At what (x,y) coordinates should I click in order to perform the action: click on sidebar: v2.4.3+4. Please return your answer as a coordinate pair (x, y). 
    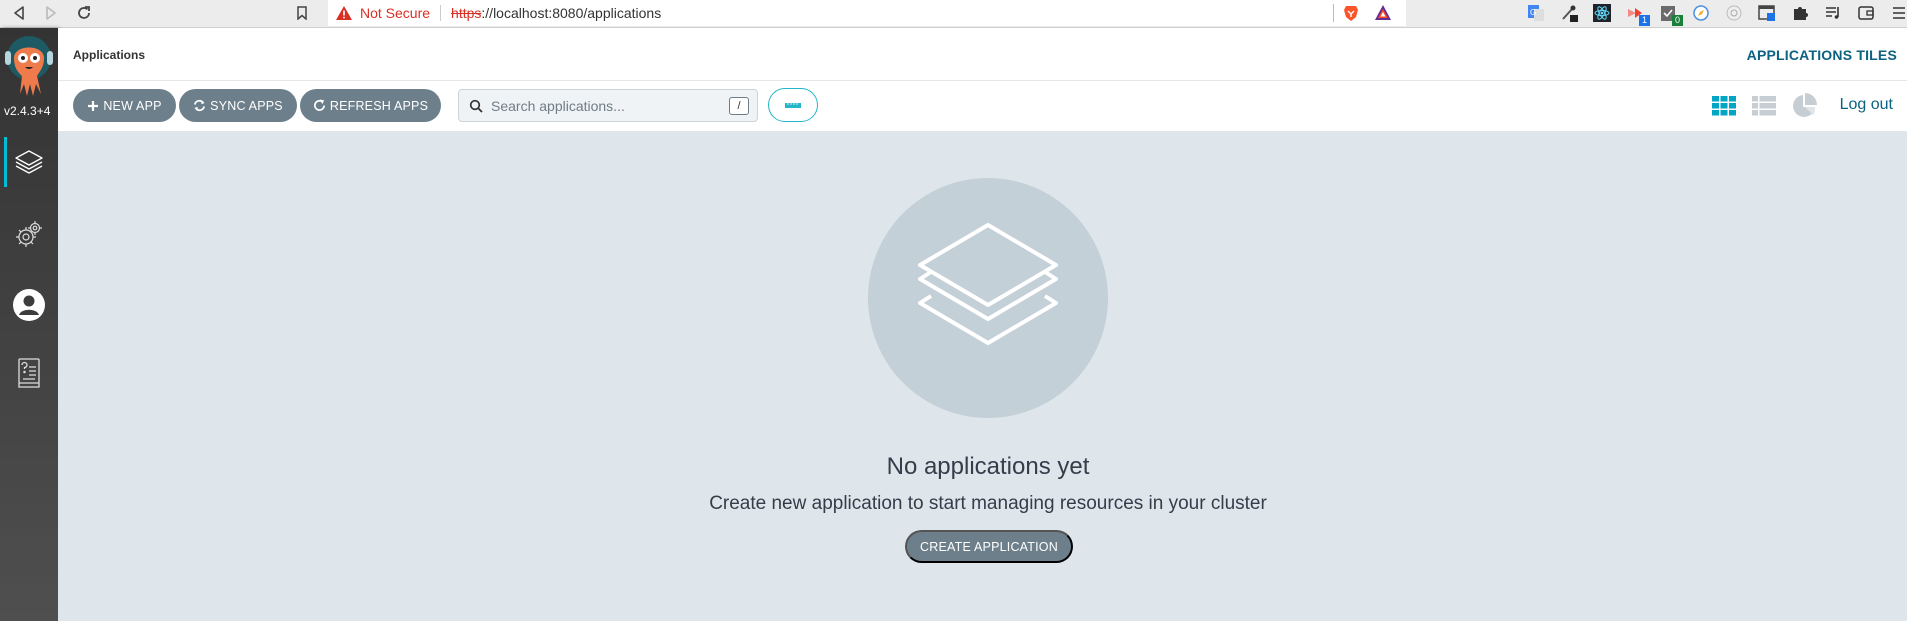
    Looking at the image, I should click on (29, 324).